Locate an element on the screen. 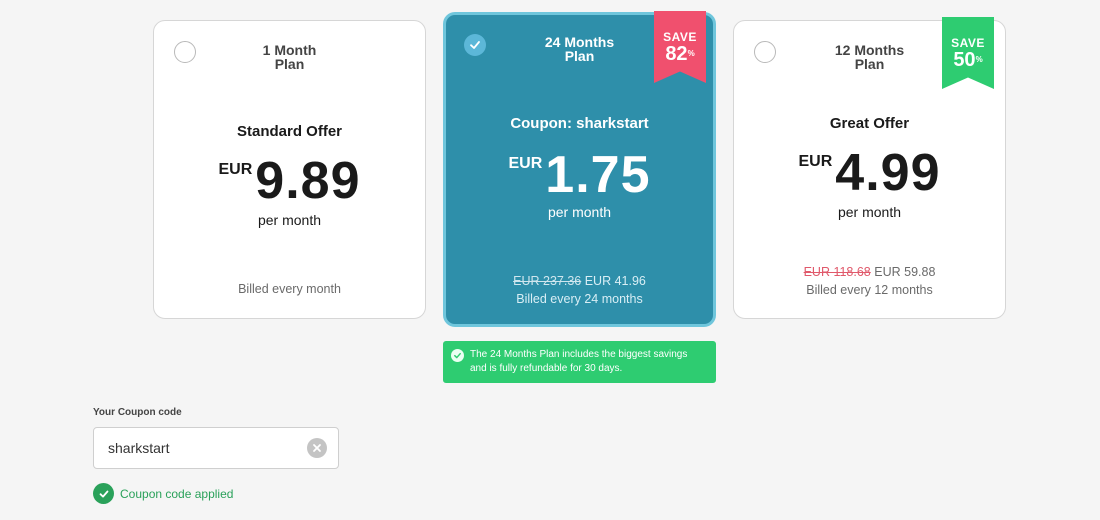 The width and height of the screenshot is (1100, 520). offer-title: Great Offer is located at coordinates (869, 123).